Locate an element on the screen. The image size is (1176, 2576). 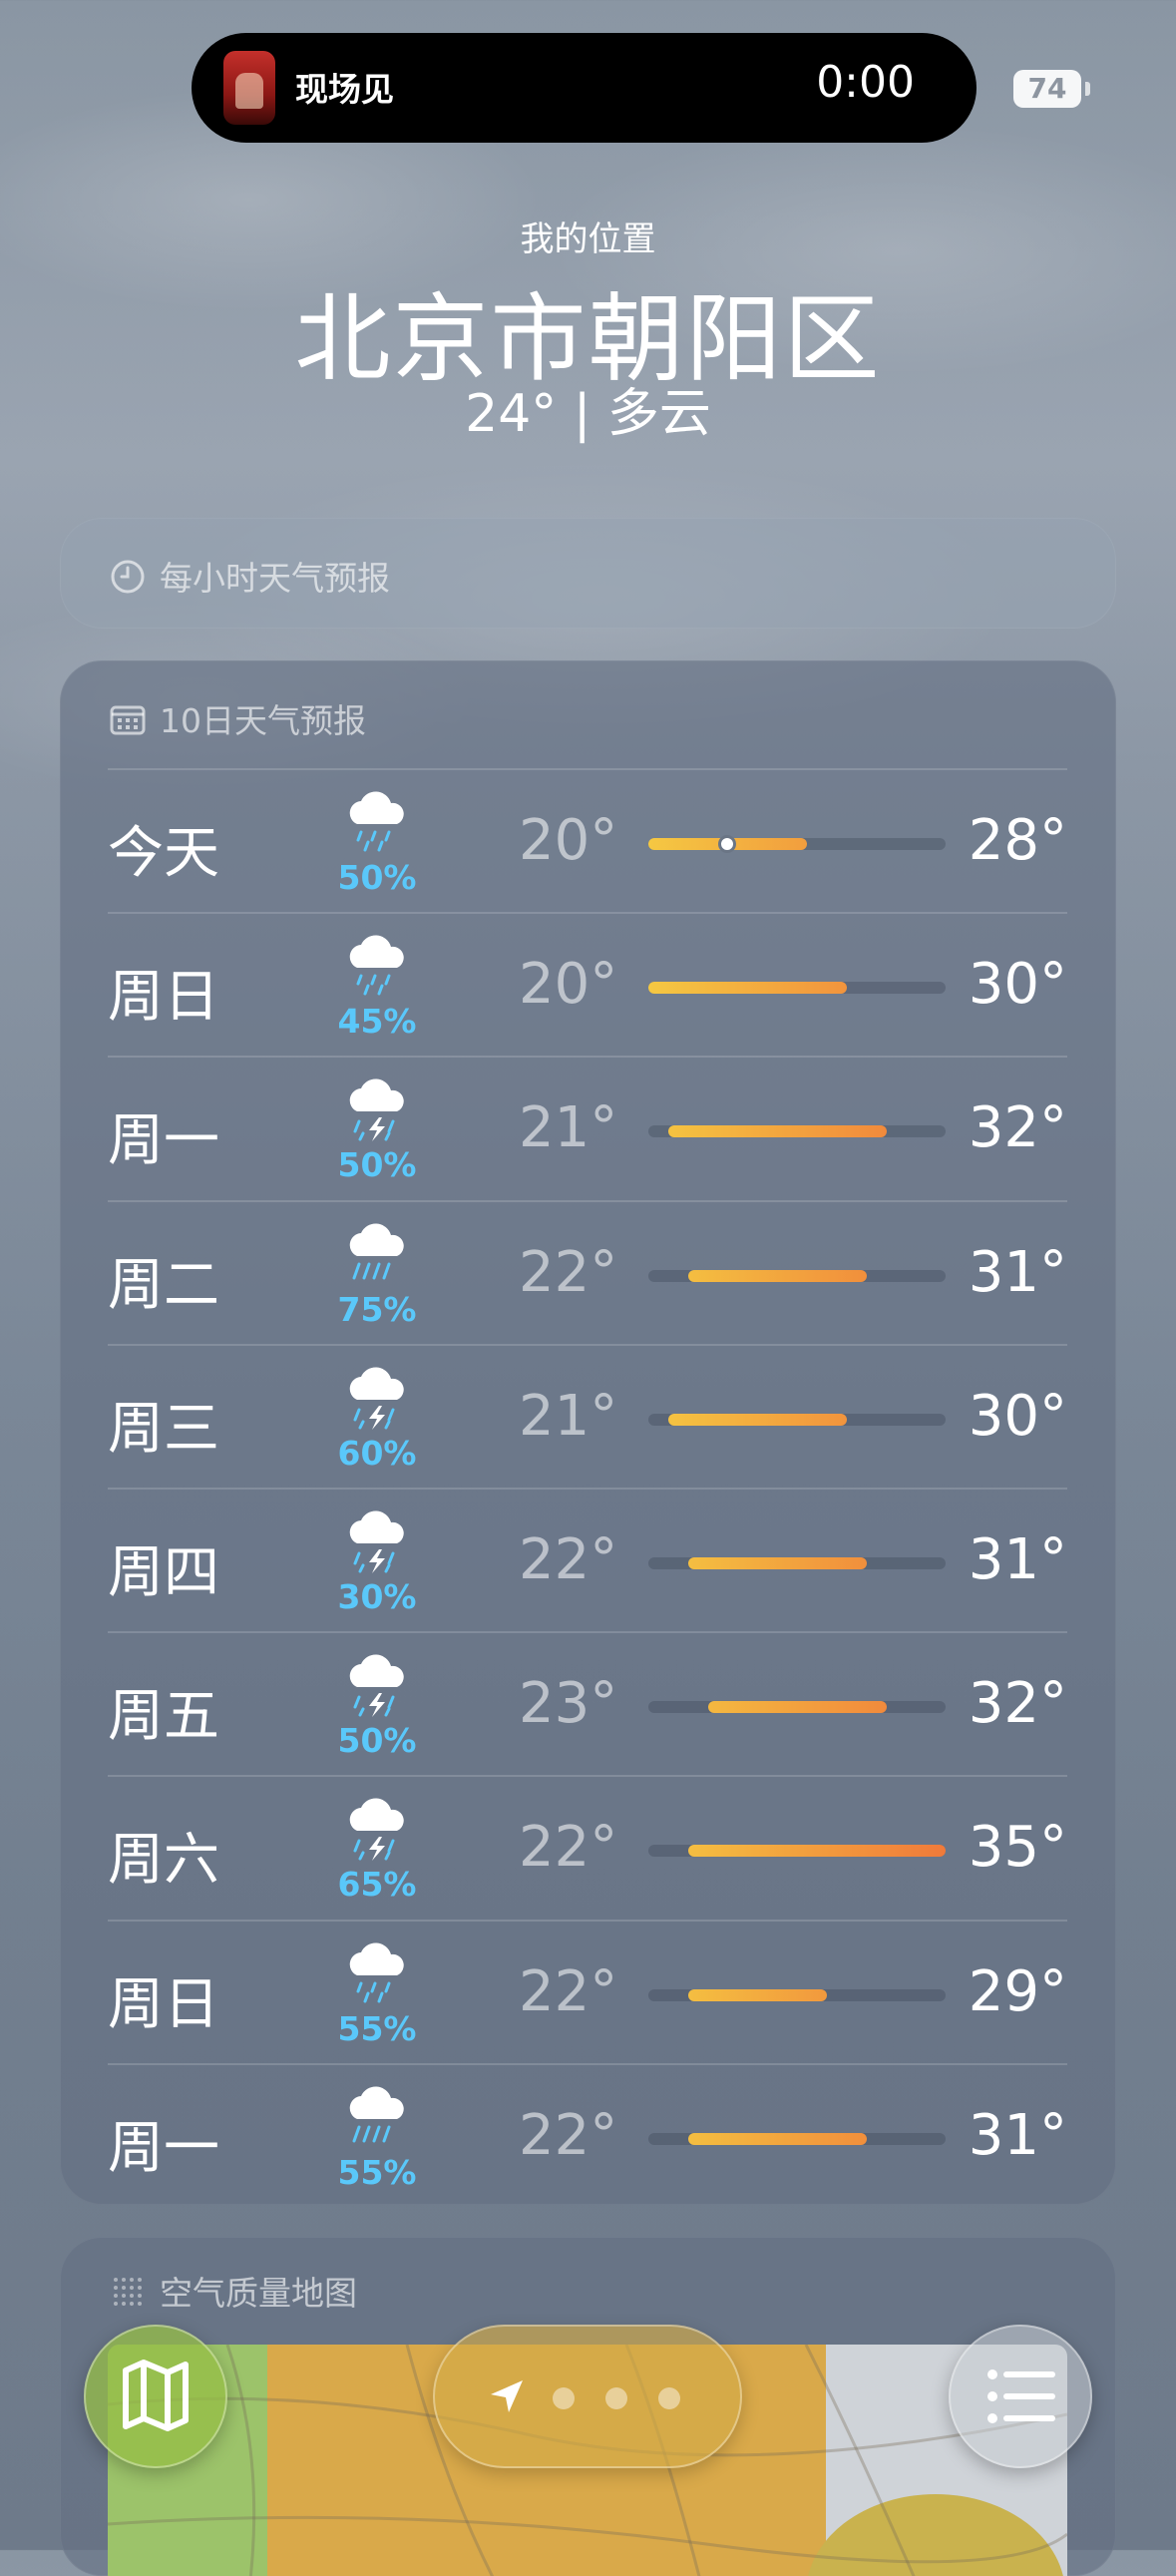
forecast-row: 周三 60% 21° 30° is located at coordinates (588, 1415).